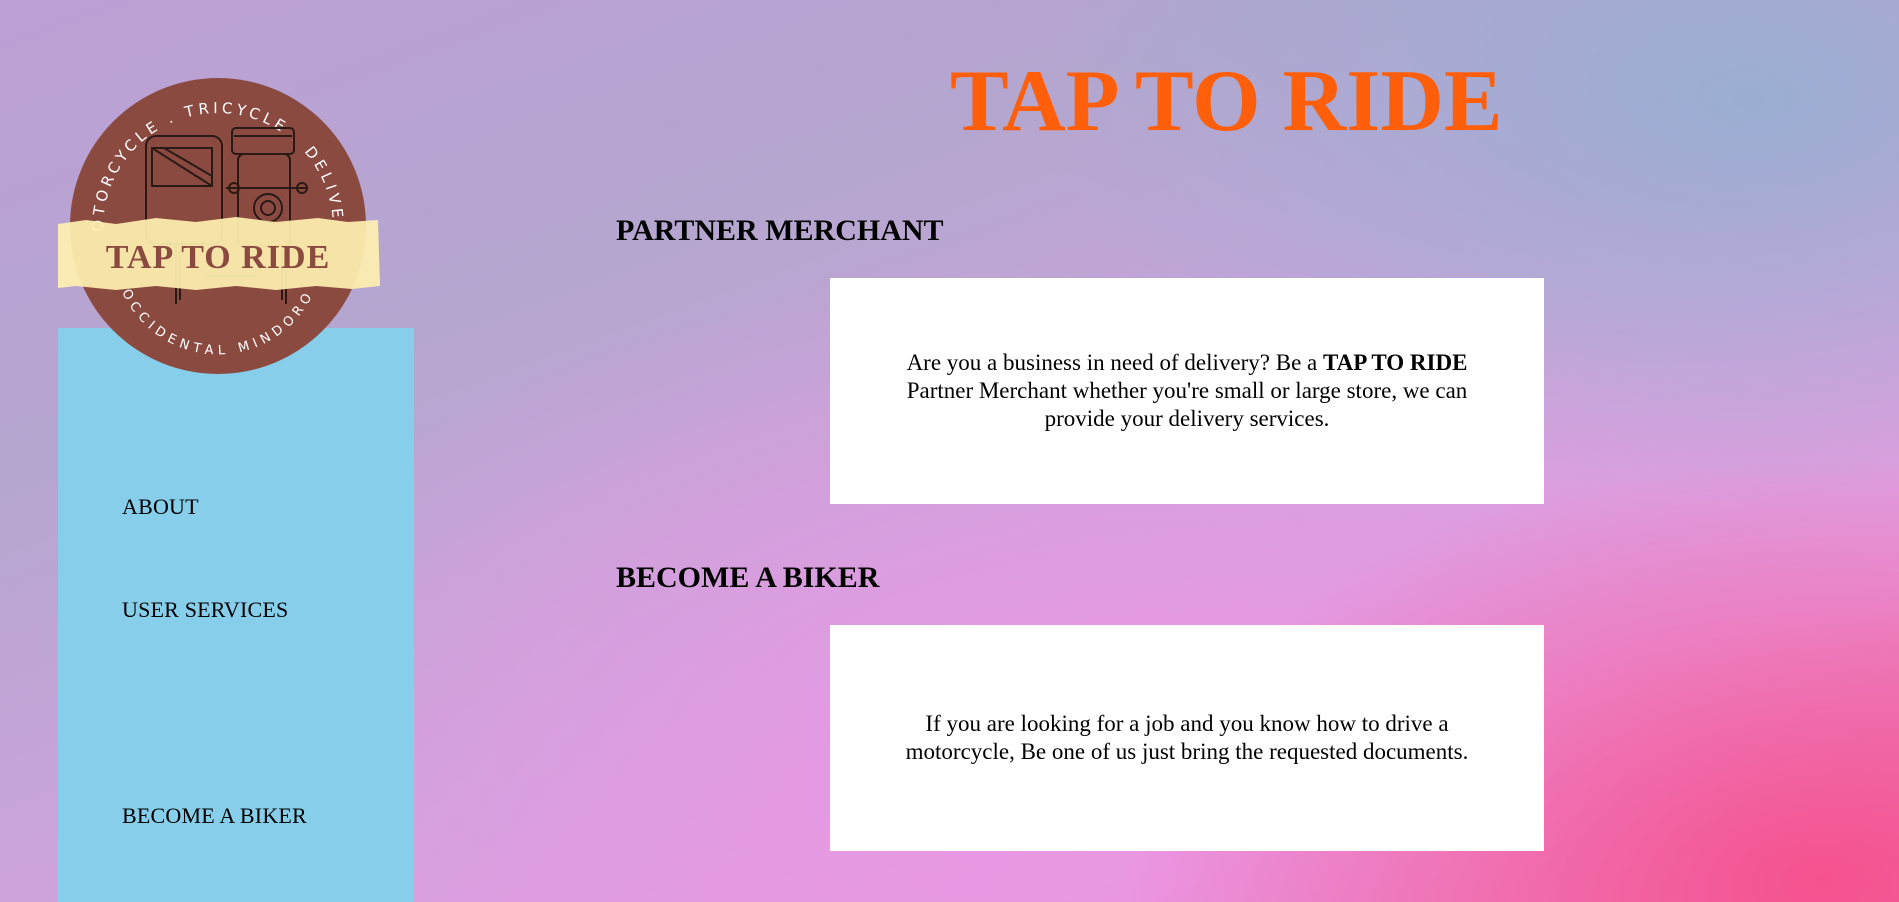  Describe the element at coordinates (748, 577) in the screenshot. I see `become-biker-heading: BECOME A BIKER` at that location.